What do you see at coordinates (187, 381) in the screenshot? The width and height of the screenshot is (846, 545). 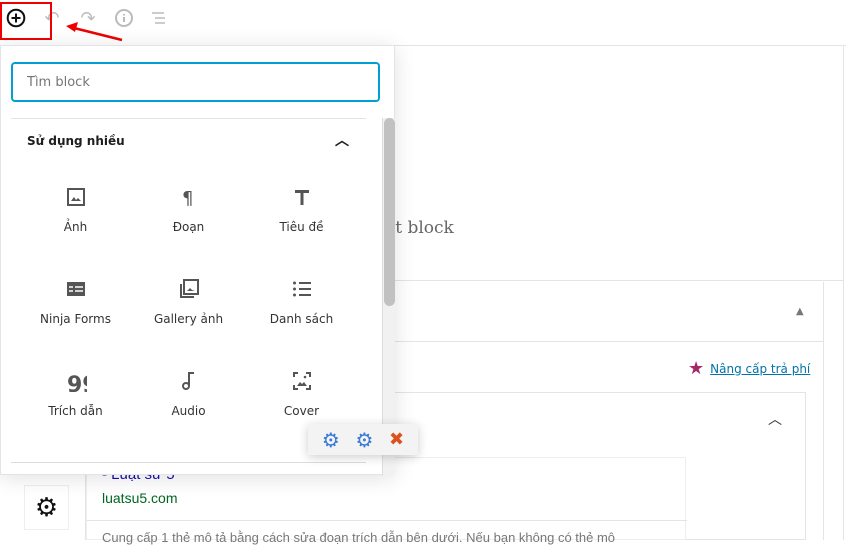 I see `audio-icon` at bounding box center [187, 381].